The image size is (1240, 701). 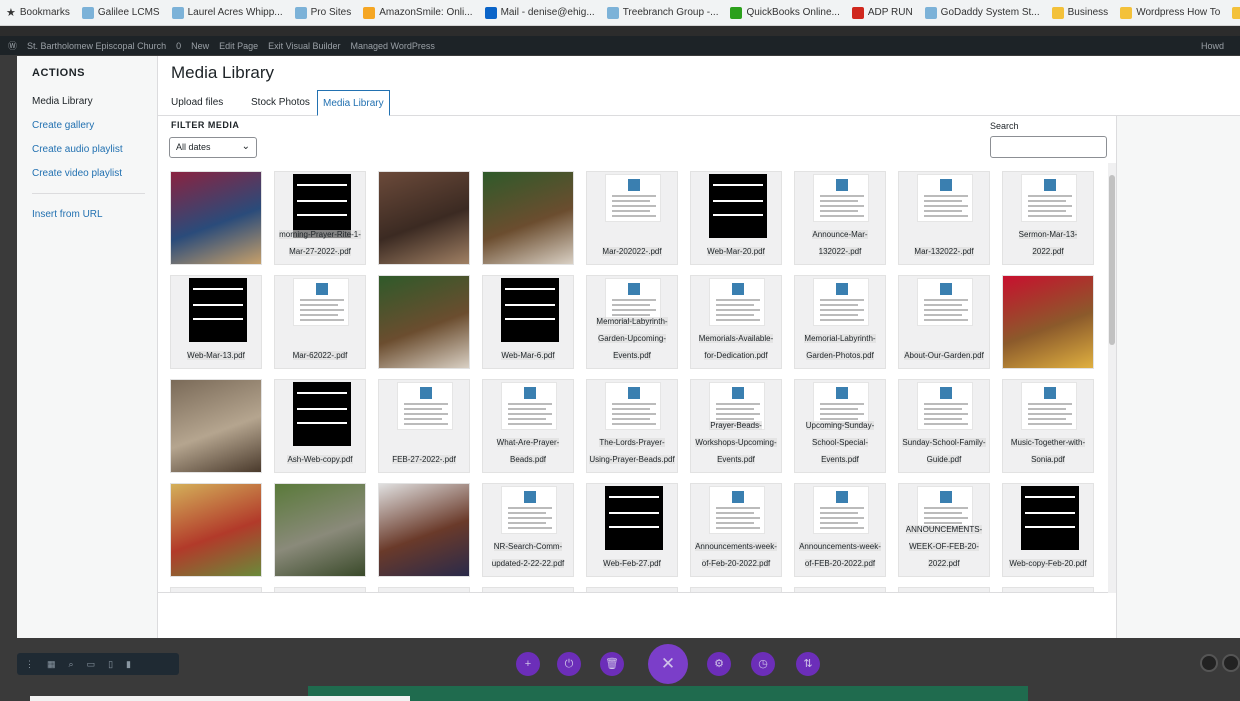 I want to click on wireframe-icon: ▦, so click(x=51, y=664).